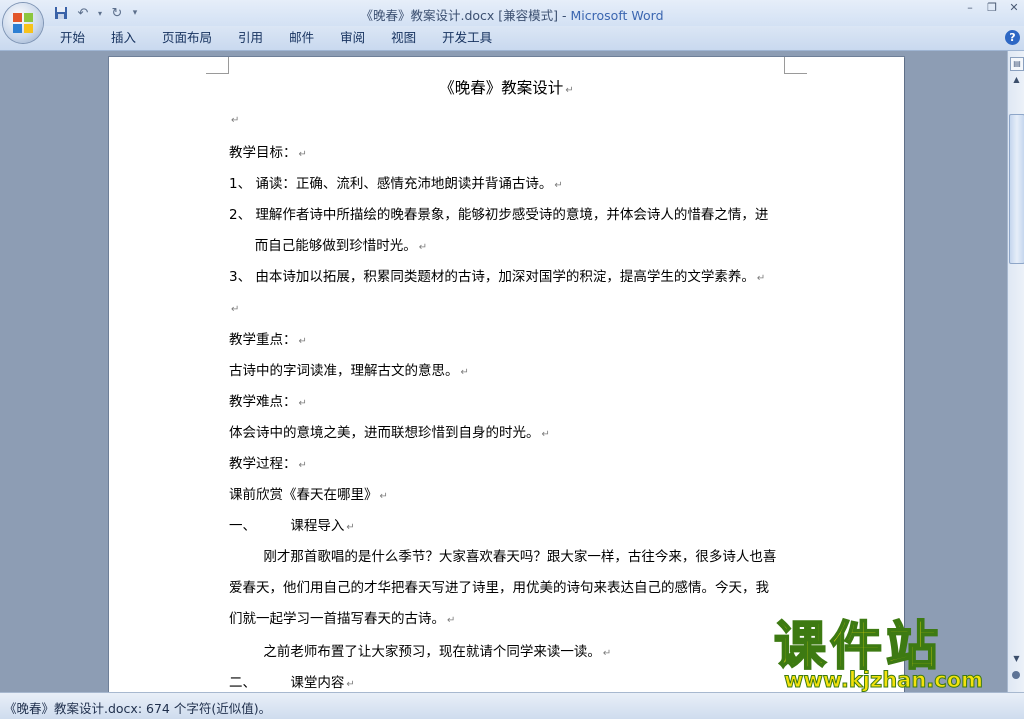 This screenshot has height=719, width=1024. I want to click on paragraph: 教学重点： ↵, so click(268, 341).